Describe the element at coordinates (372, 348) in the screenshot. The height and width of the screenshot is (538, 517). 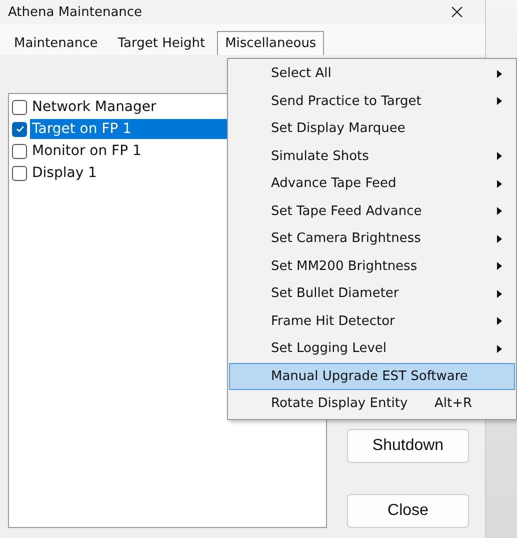
I see `menu-entry: Set Logging Level` at that location.